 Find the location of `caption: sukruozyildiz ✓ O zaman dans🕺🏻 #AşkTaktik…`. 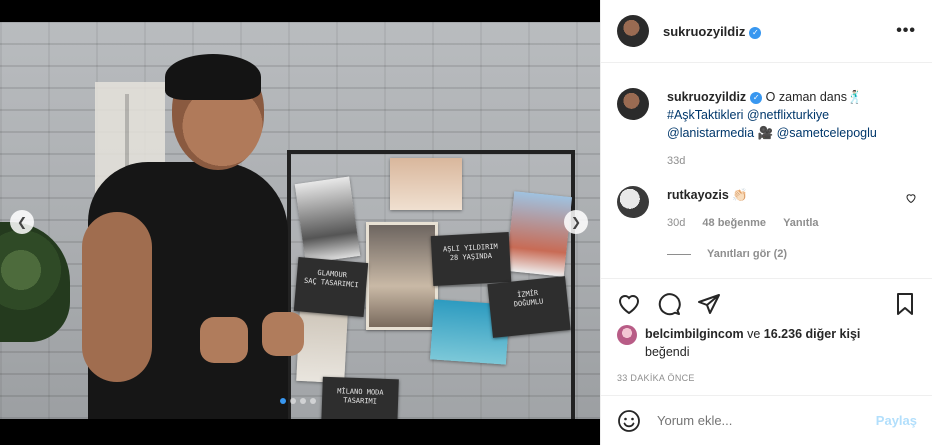

caption: sukruozyildiz ✓ O zaman dans🕺🏻 #AşkTaktik… is located at coordinates (792, 129).